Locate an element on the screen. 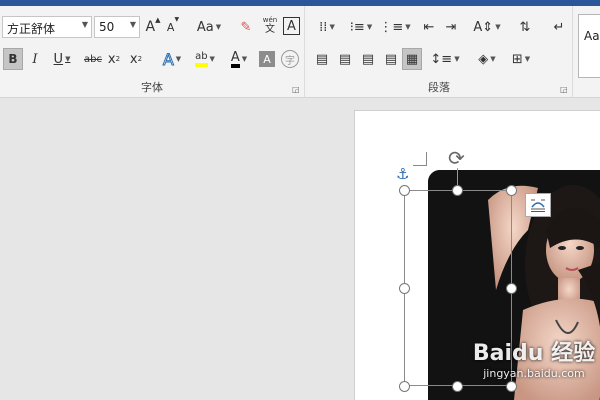 The height and width of the screenshot is (400, 600). chinese-layout-button: A⇕ ▼ is located at coordinates (487, 27).